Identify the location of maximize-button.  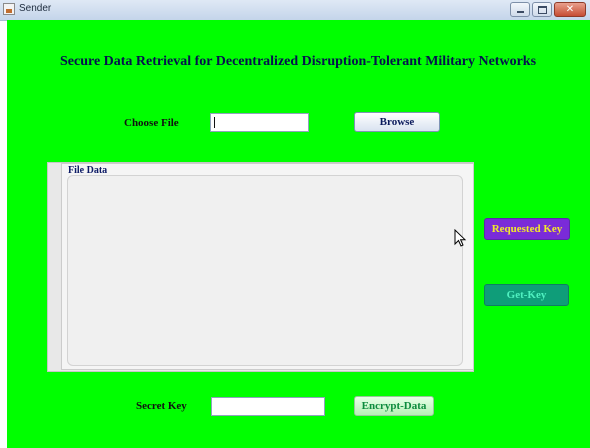
(542, 9).